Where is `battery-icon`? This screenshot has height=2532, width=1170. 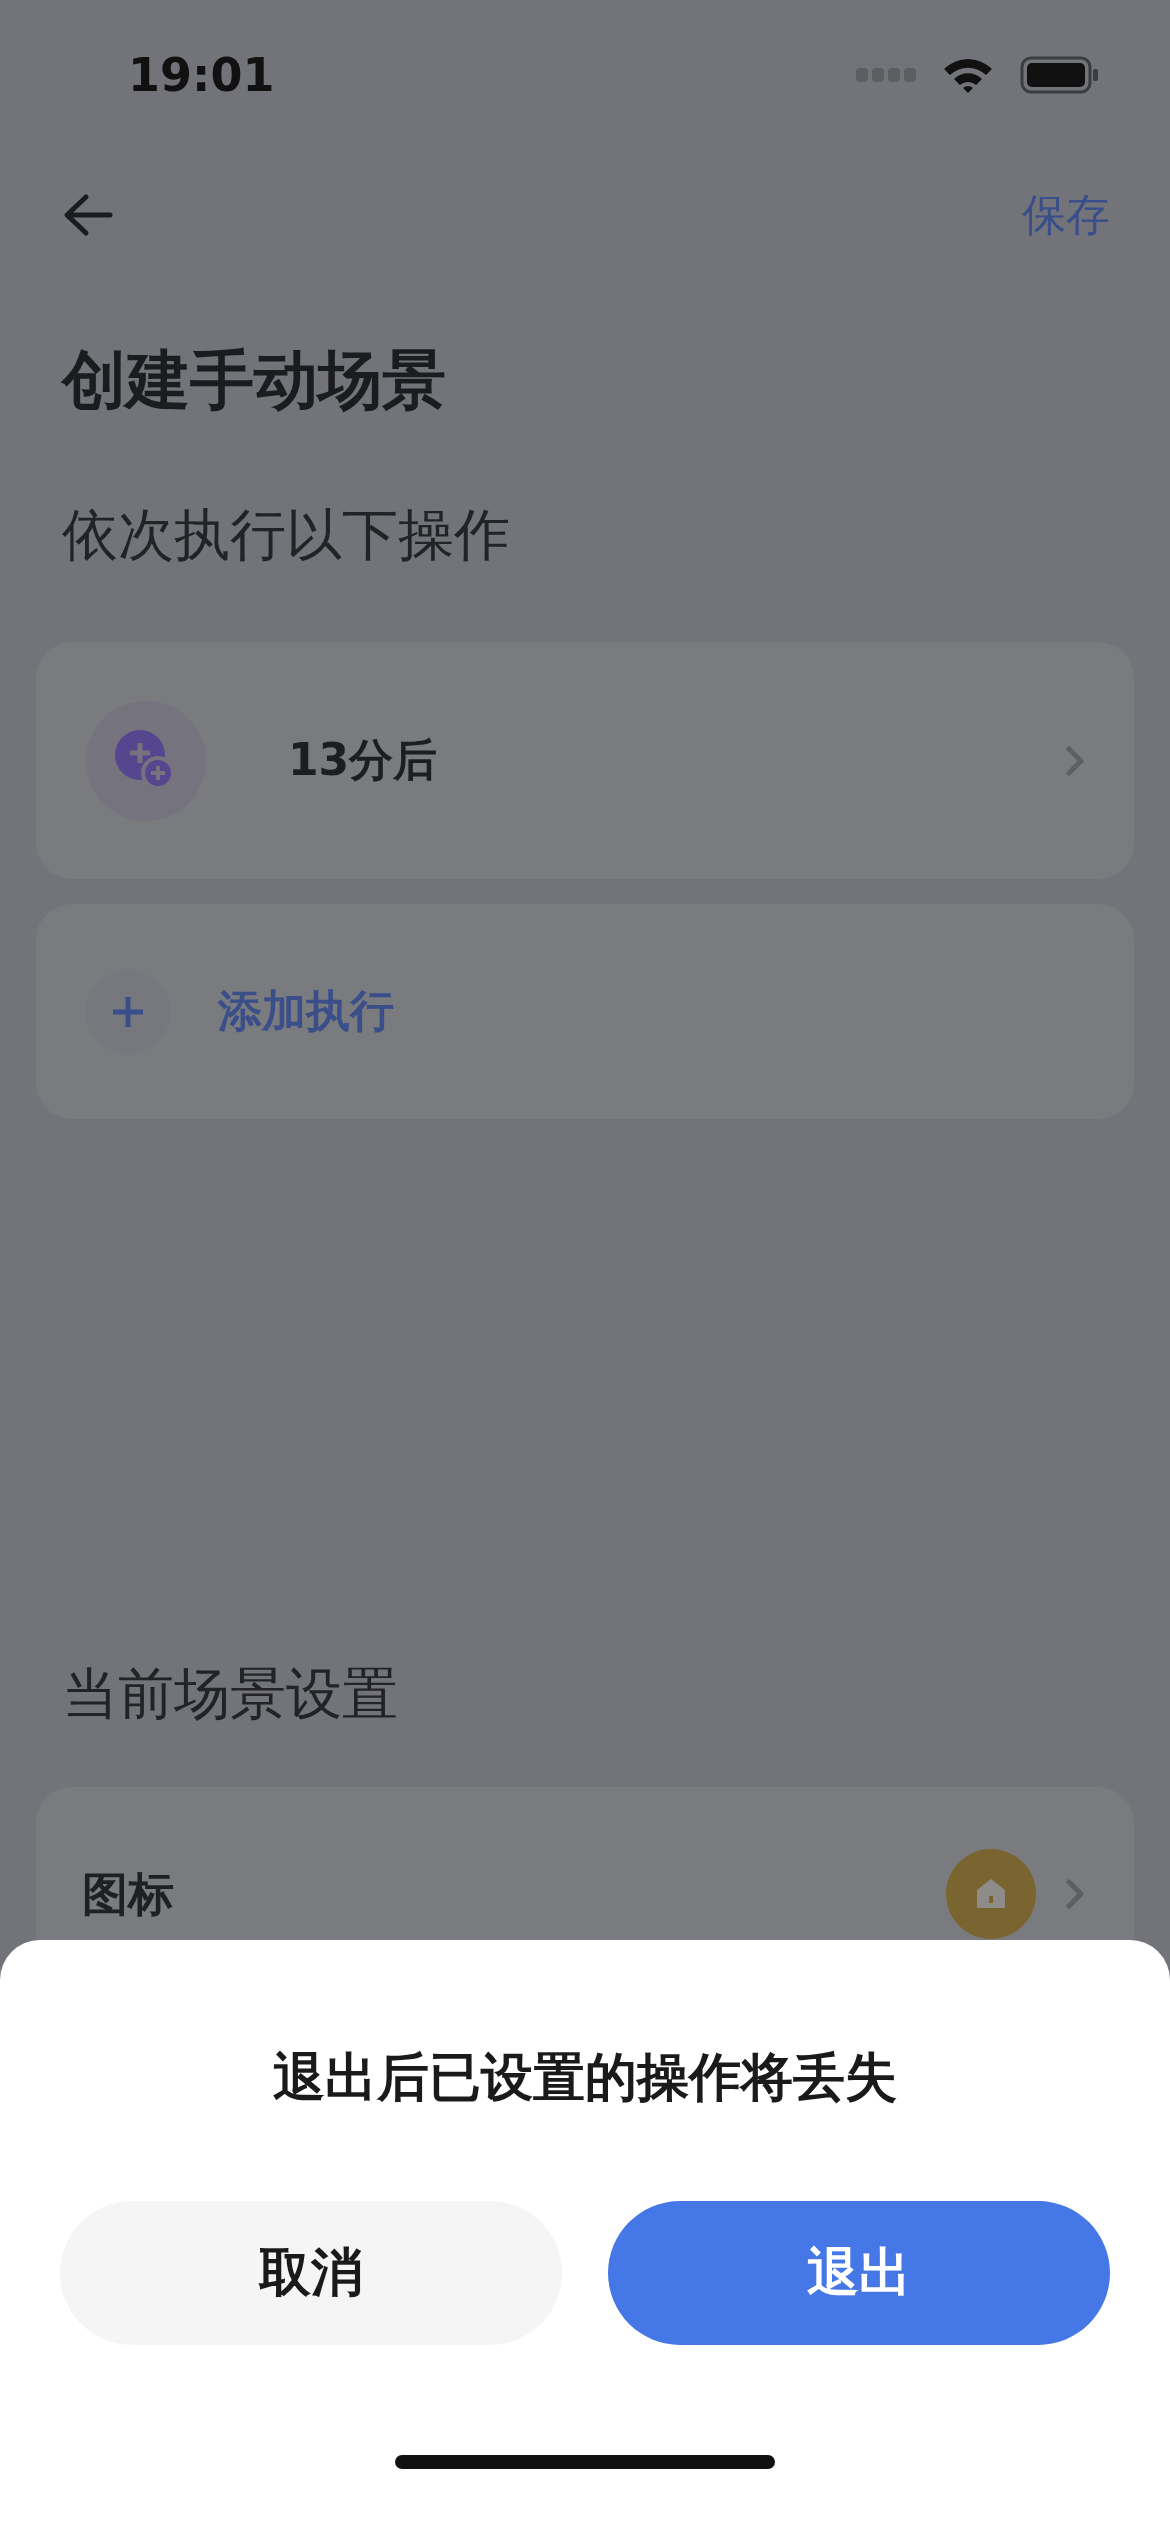
battery-icon is located at coordinates (1060, 75).